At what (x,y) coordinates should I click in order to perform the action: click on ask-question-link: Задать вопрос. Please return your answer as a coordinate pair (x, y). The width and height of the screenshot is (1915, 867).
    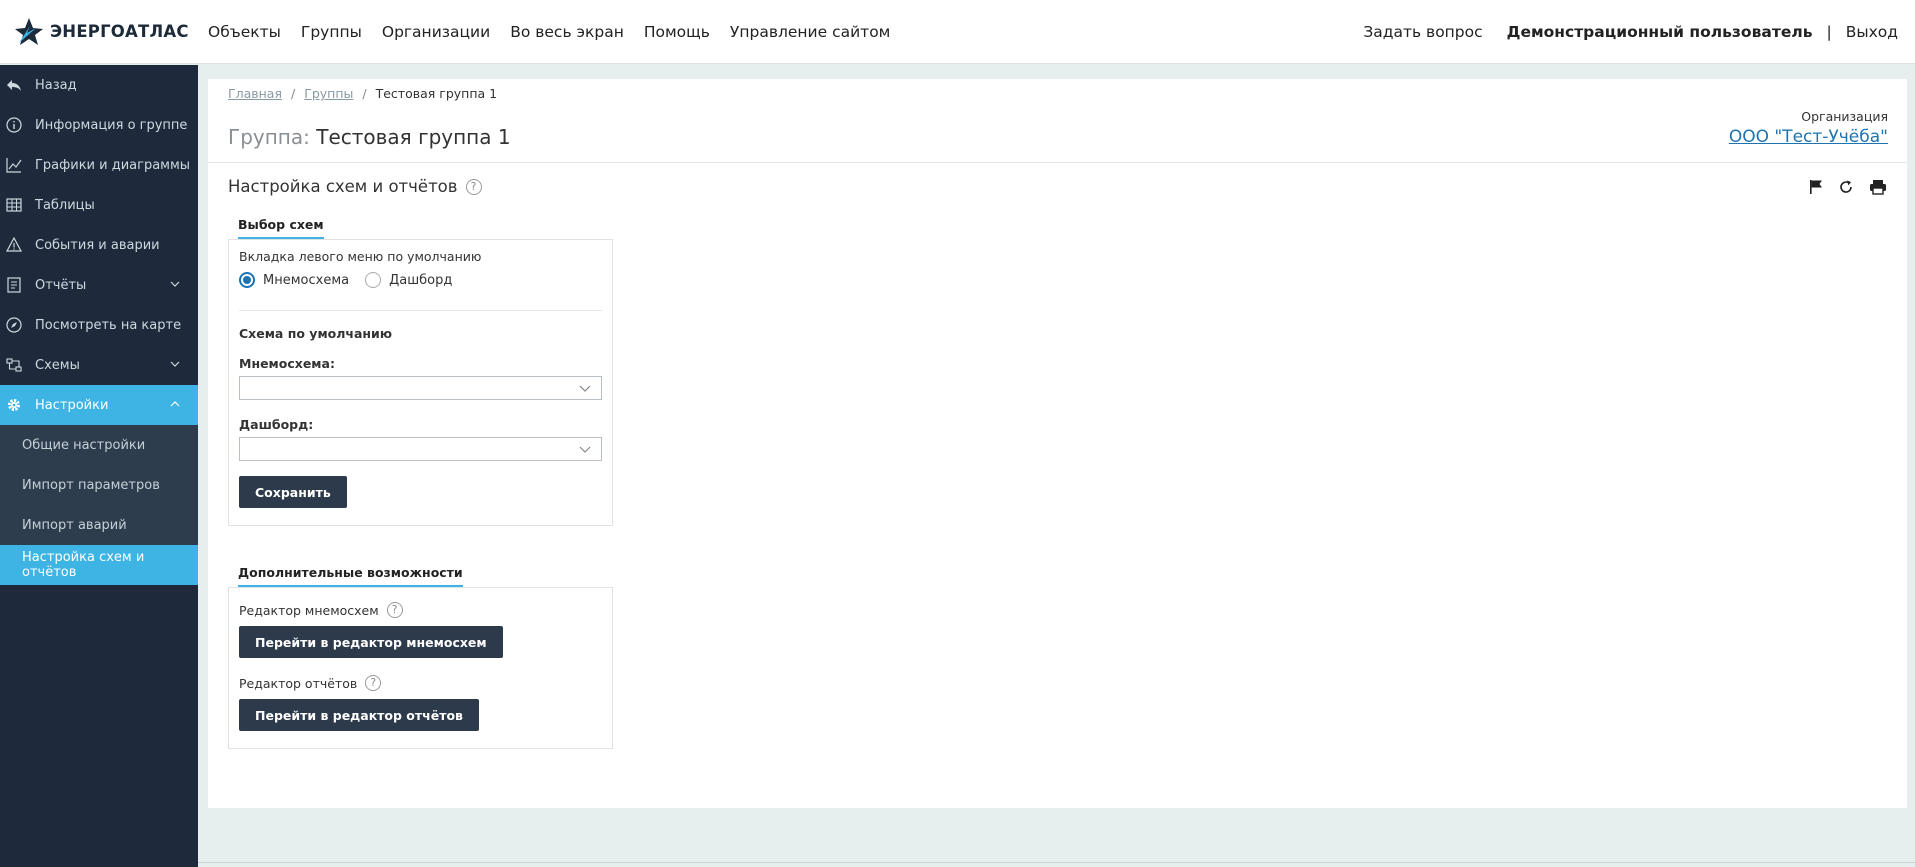
    Looking at the image, I should click on (1422, 32).